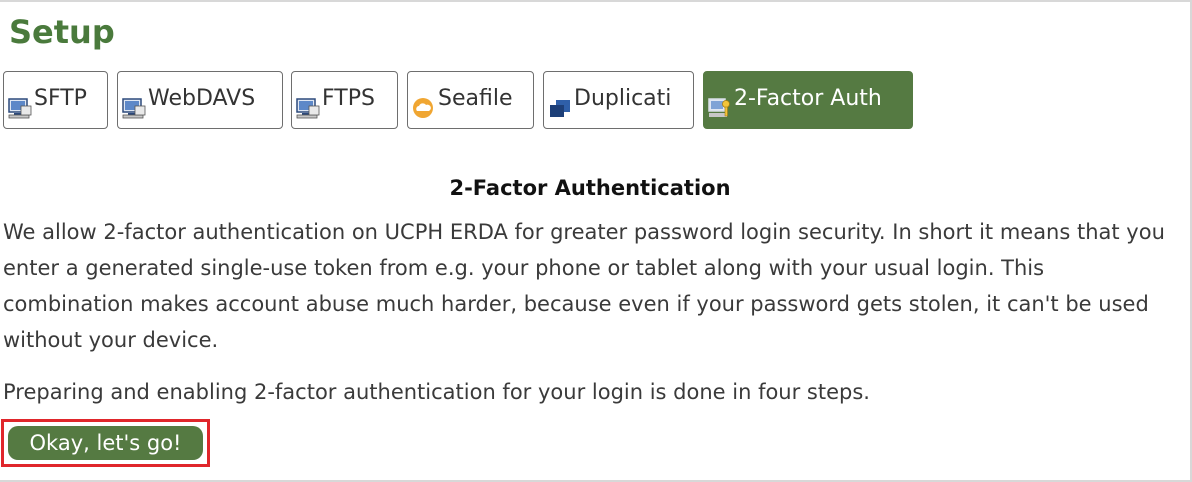 The height and width of the screenshot is (482, 1192). What do you see at coordinates (62, 32) in the screenshot?
I see `page-title: Setup` at bounding box center [62, 32].